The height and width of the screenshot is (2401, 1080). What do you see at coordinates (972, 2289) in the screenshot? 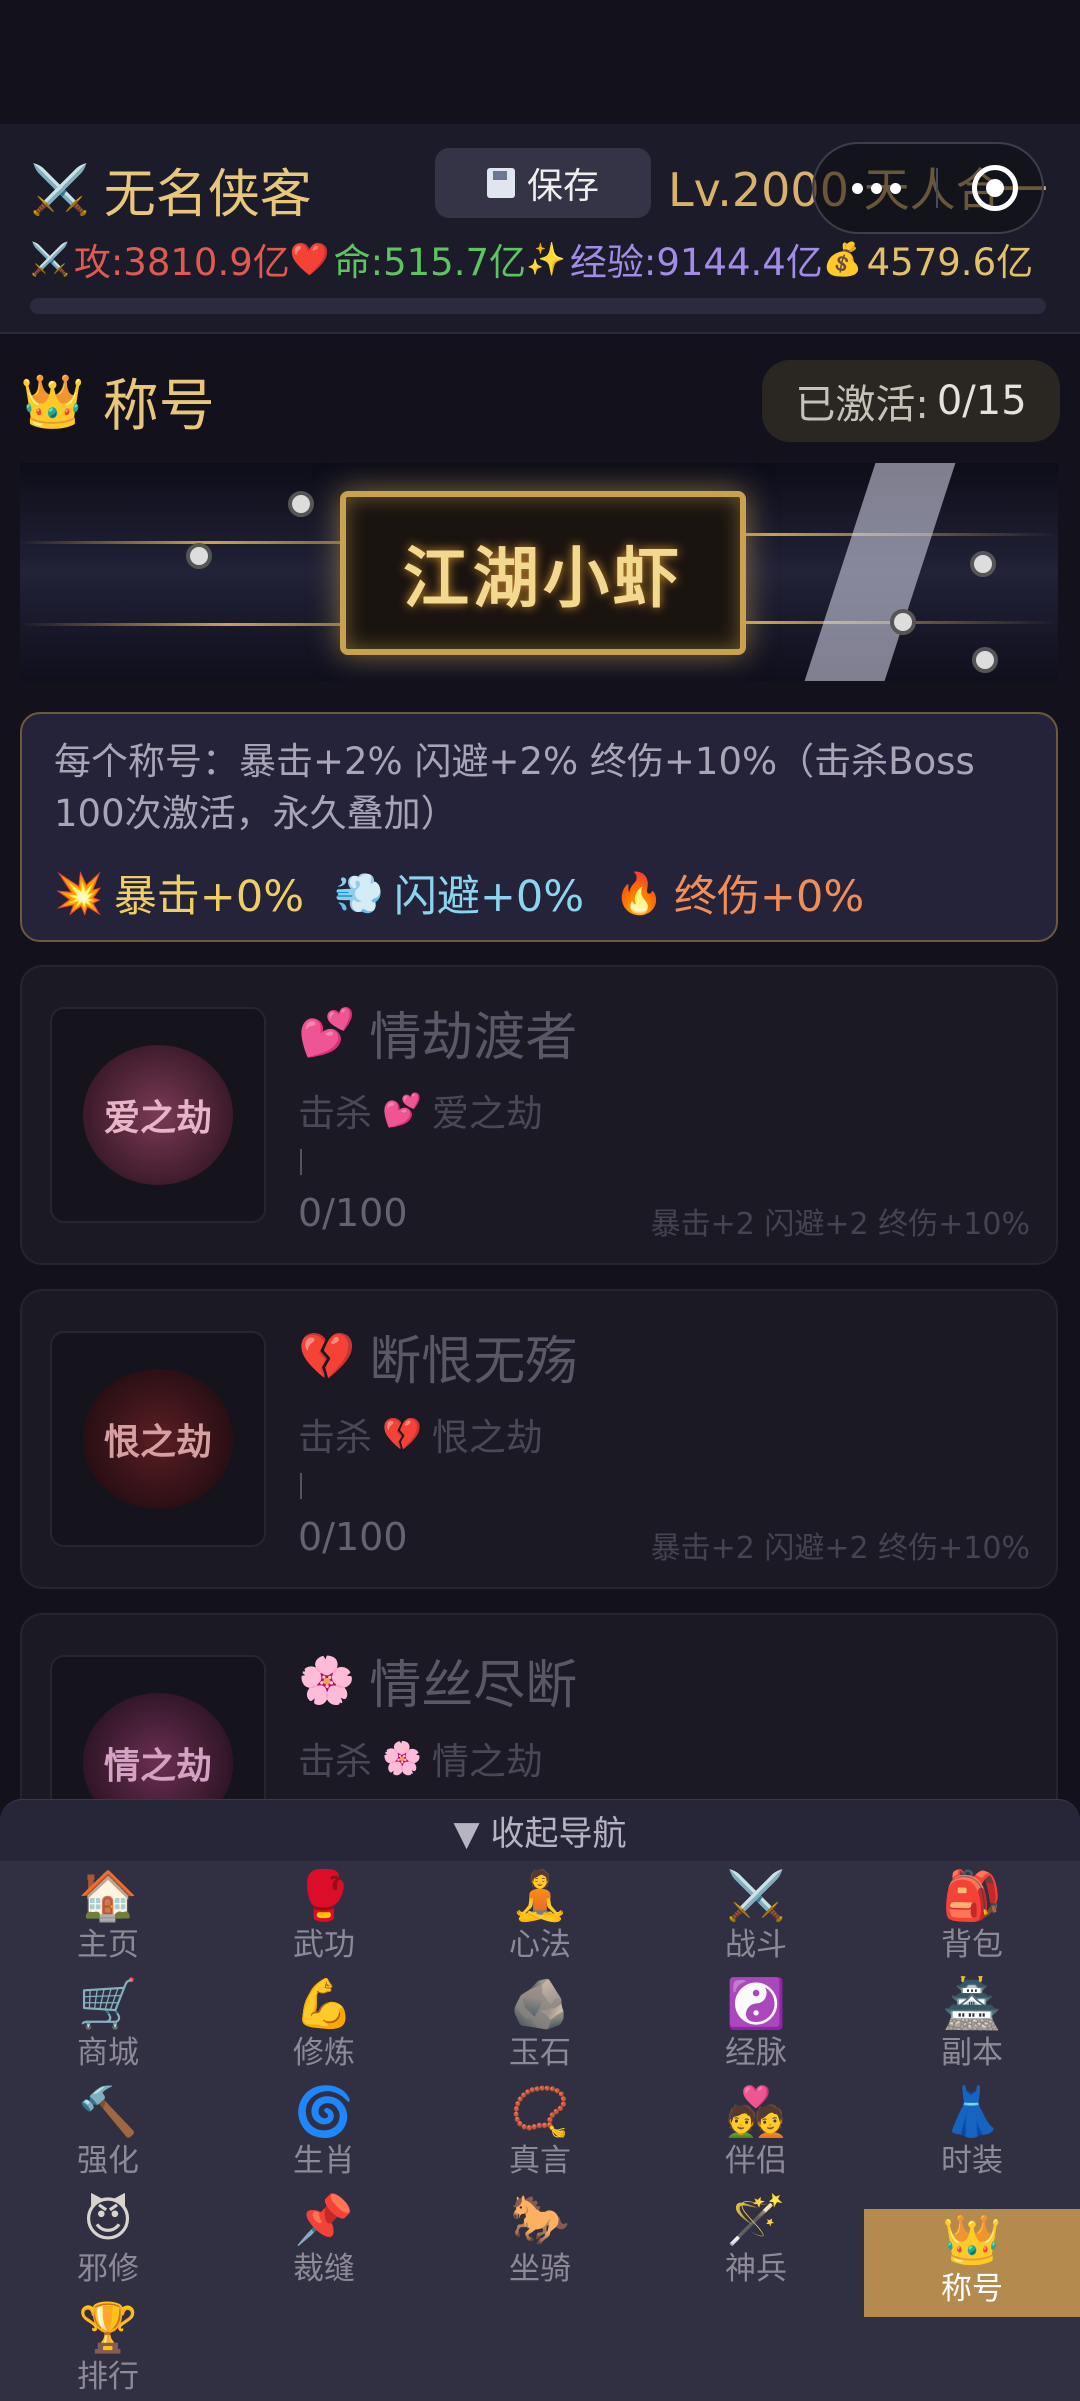
I see `nav-item-label: 称号` at bounding box center [972, 2289].